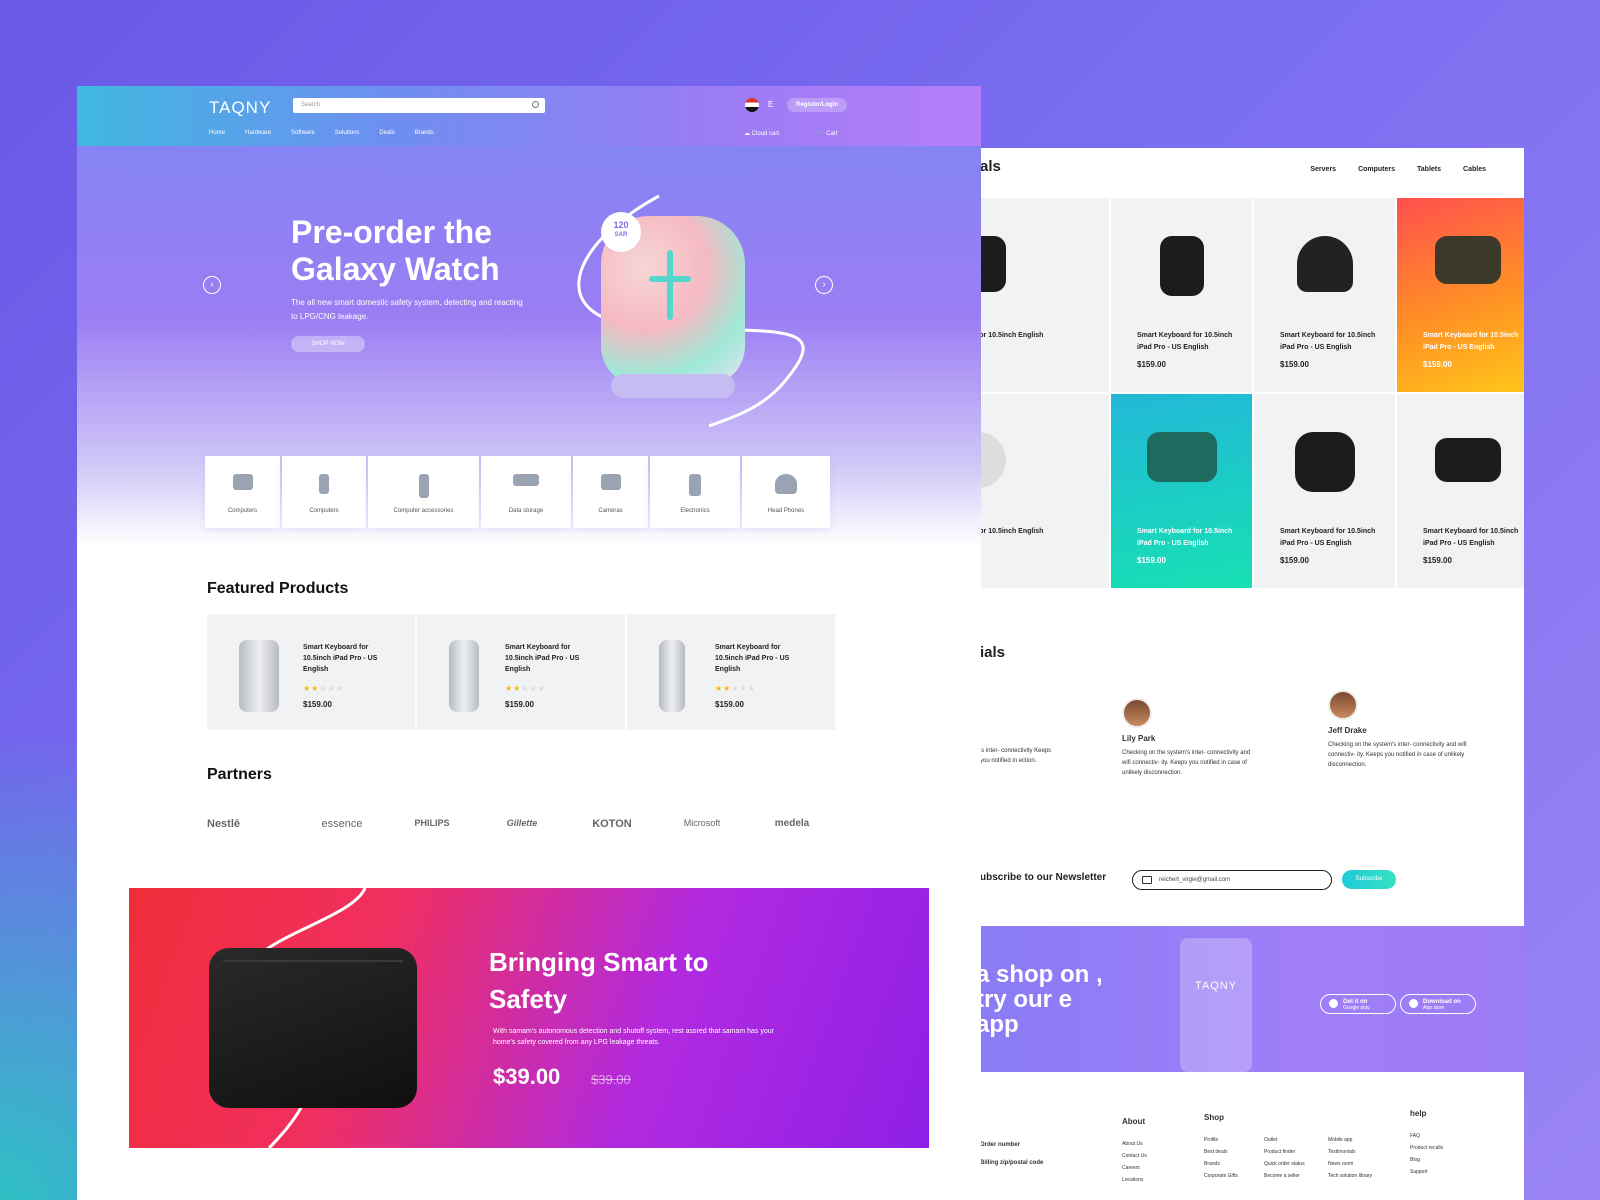 This screenshot has width=1600, height=1200. What do you see at coordinates (1358, 1004) in the screenshot?
I see `google-play-button: Get it on Google play` at bounding box center [1358, 1004].